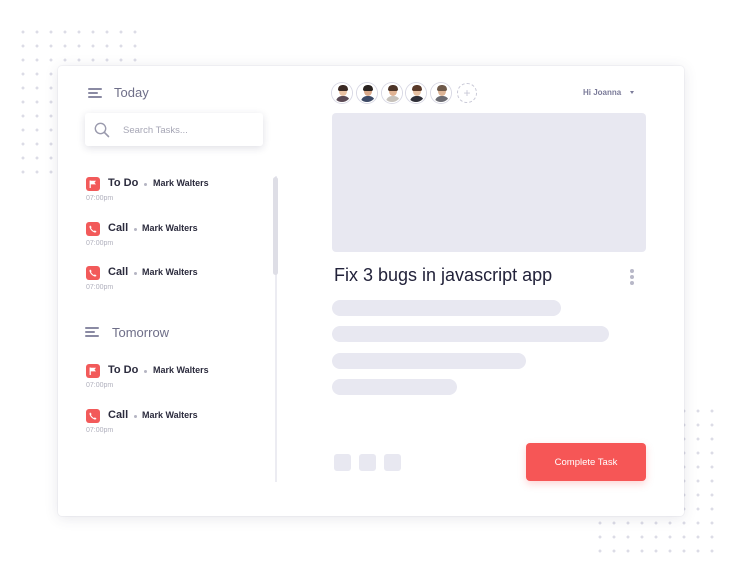  What do you see at coordinates (131, 92) in the screenshot?
I see `section-title-today: Today` at bounding box center [131, 92].